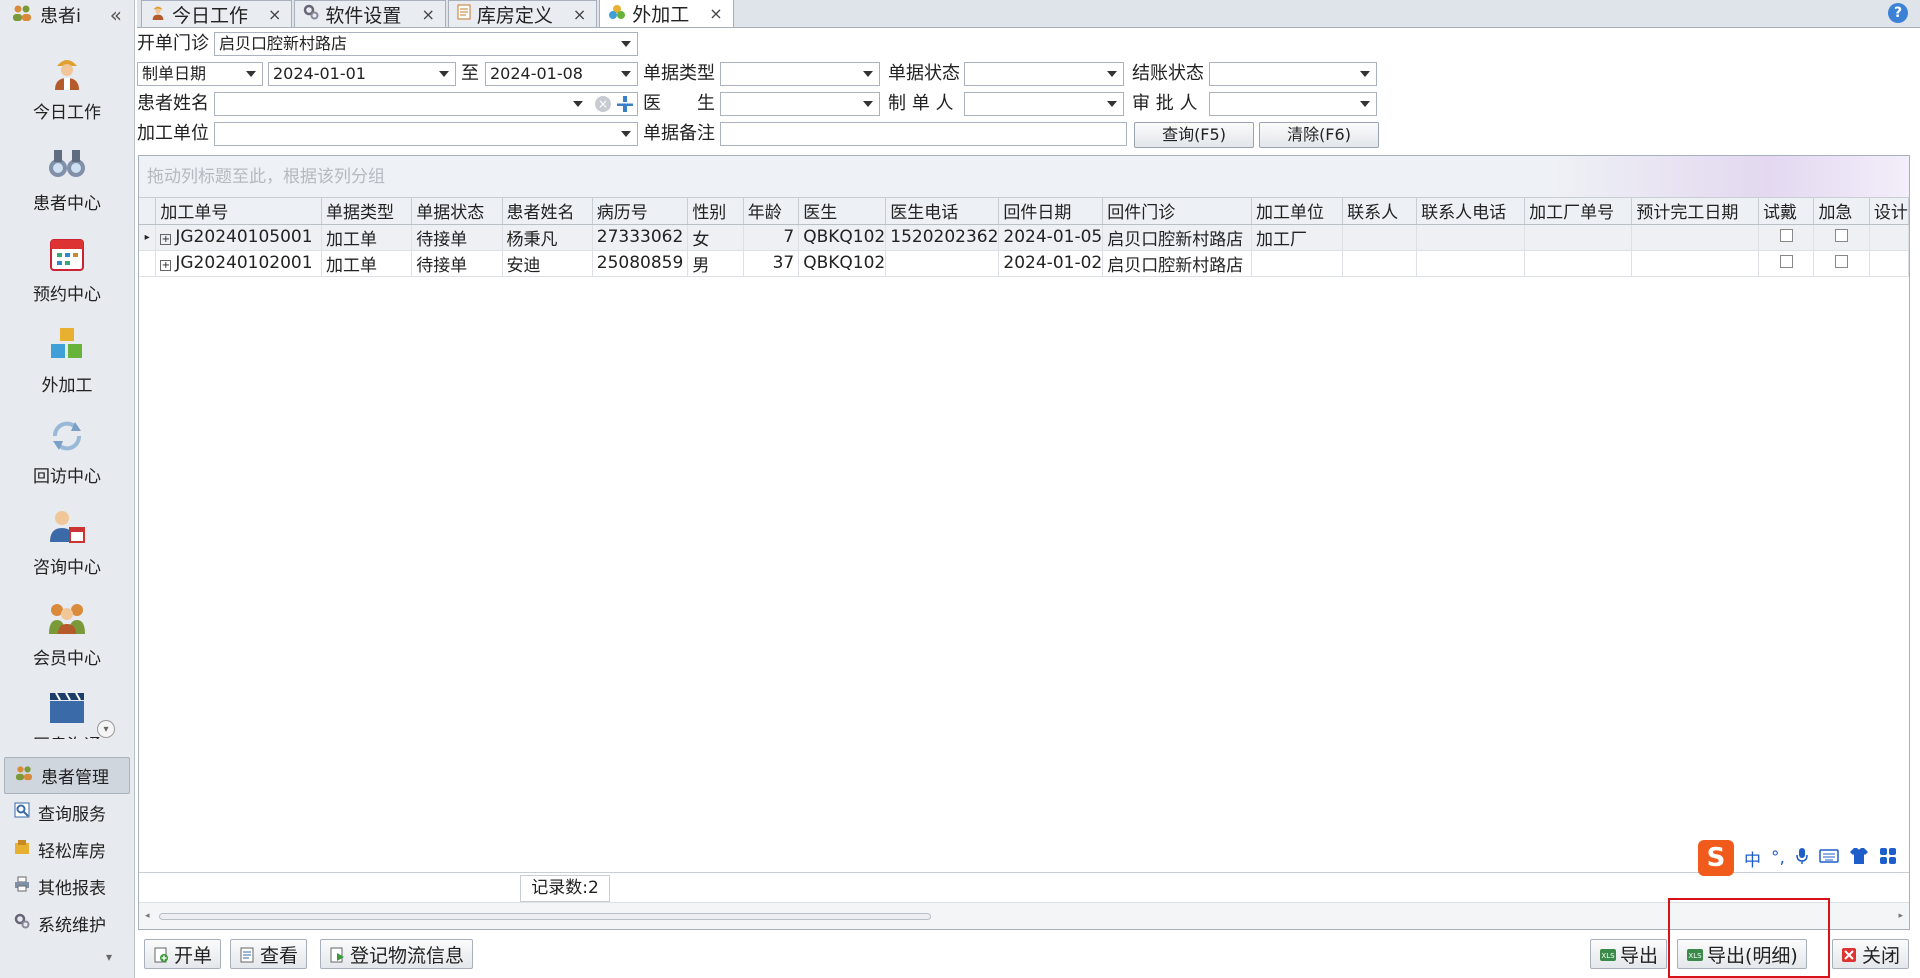  I want to click on clear-button: 清除(F6), so click(1319, 135).